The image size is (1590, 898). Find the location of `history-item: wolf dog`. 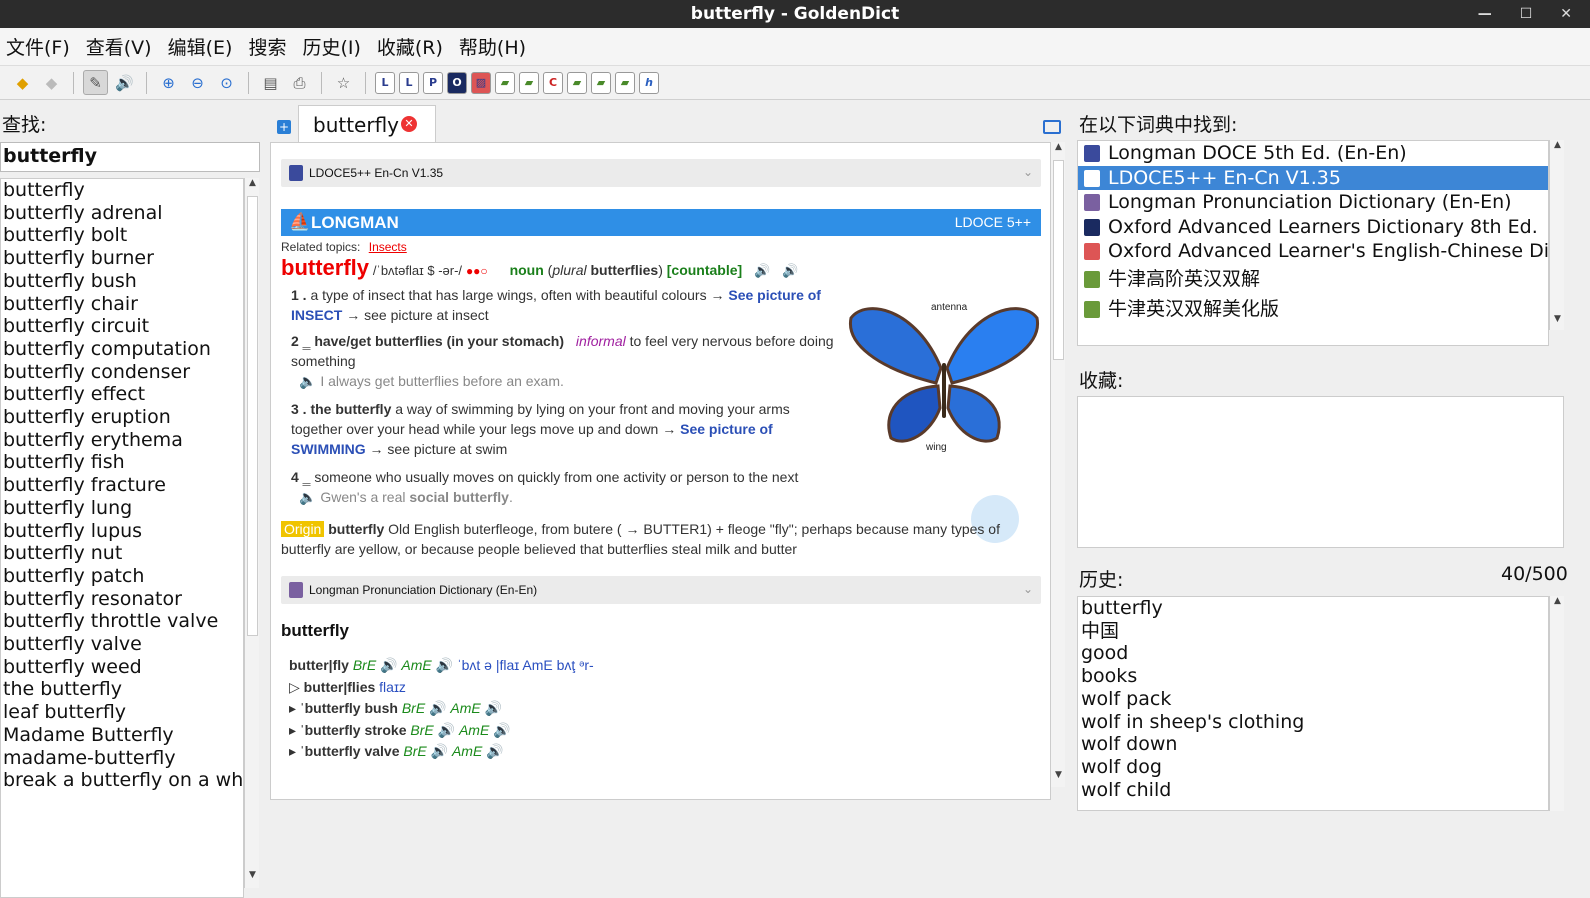

history-item: wolf dog is located at coordinates (1313, 767).